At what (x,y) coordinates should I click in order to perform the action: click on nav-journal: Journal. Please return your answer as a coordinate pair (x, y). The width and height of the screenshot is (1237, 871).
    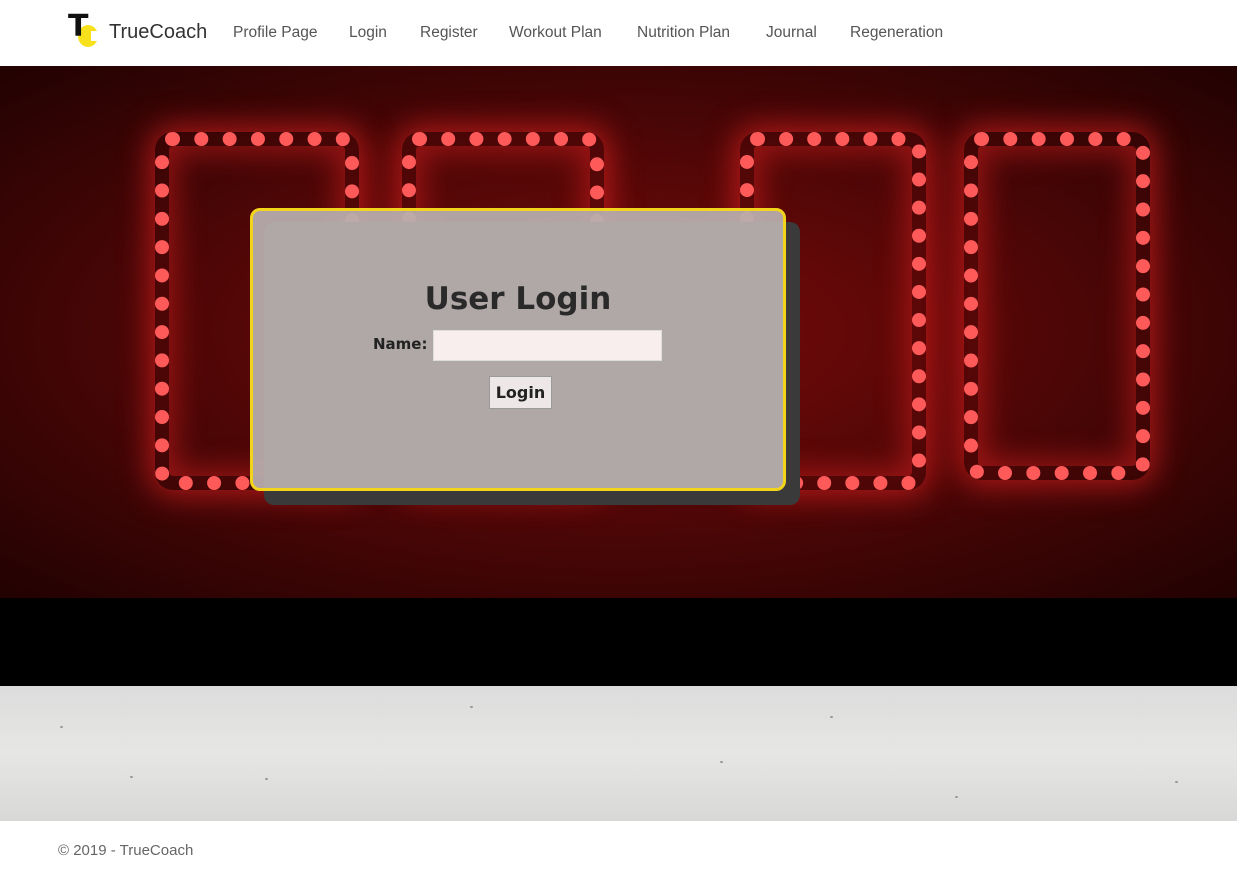
    Looking at the image, I should click on (791, 33).